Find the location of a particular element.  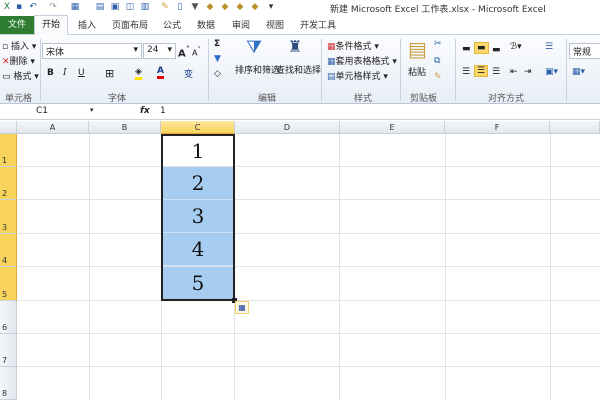

font-size-select: 24 ▾ is located at coordinates (159, 51).